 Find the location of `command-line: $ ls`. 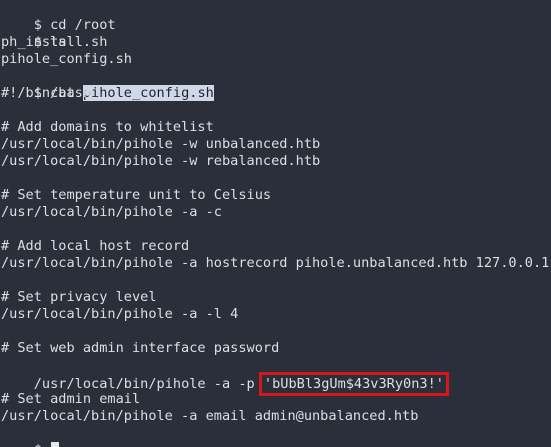

command-line: $ ls is located at coordinates (34, 33).